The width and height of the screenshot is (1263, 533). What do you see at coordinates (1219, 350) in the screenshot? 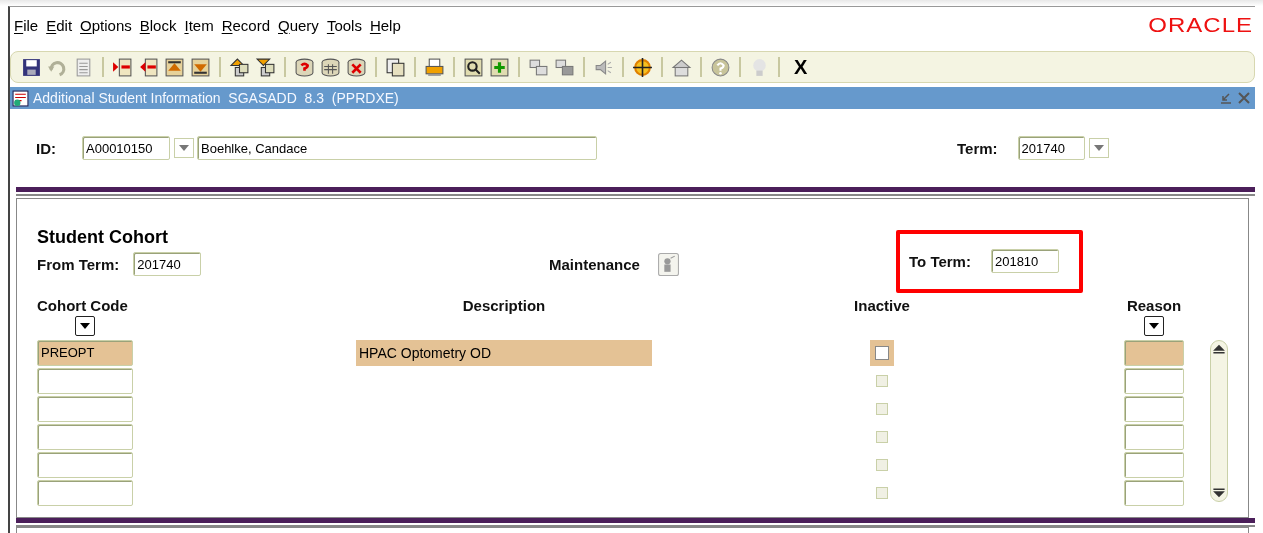
I see `up-arrow-icon` at bounding box center [1219, 350].